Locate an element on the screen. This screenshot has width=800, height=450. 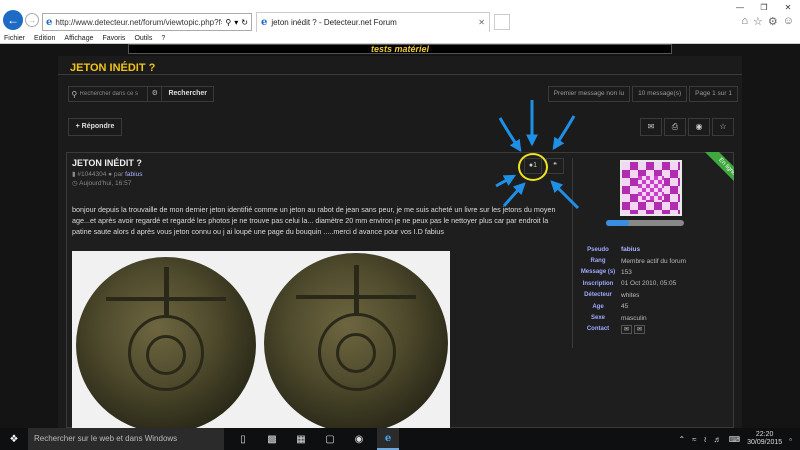
document-icon: ▢ is located at coordinates (330, 439).